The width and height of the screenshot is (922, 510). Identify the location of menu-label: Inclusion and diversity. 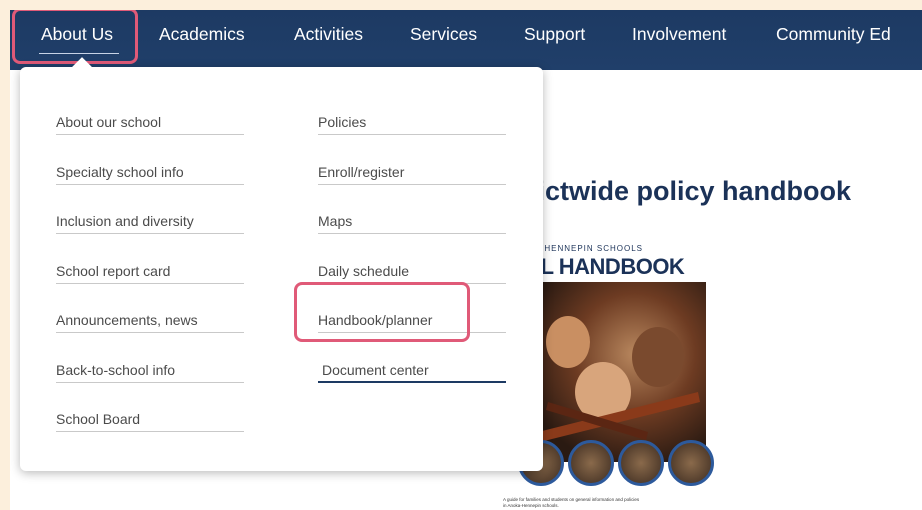
(125, 221).